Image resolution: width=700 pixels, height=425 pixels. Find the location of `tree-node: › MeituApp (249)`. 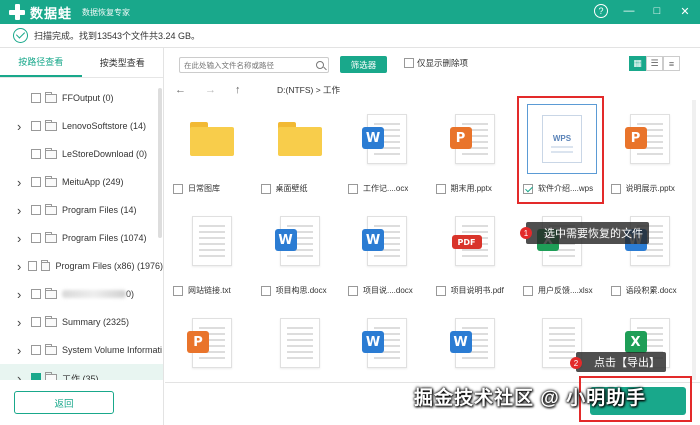

tree-node: › MeituApp (249) is located at coordinates (81, 182).